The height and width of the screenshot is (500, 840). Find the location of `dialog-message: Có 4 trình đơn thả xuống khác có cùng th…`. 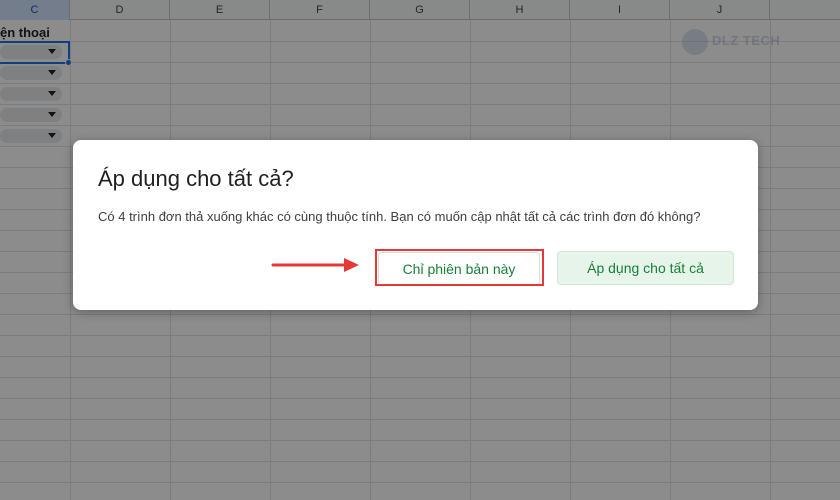

dialog-message: Có 4 trình đơn thả xuống khác có cùng th… is located at coordinates (399, 216).